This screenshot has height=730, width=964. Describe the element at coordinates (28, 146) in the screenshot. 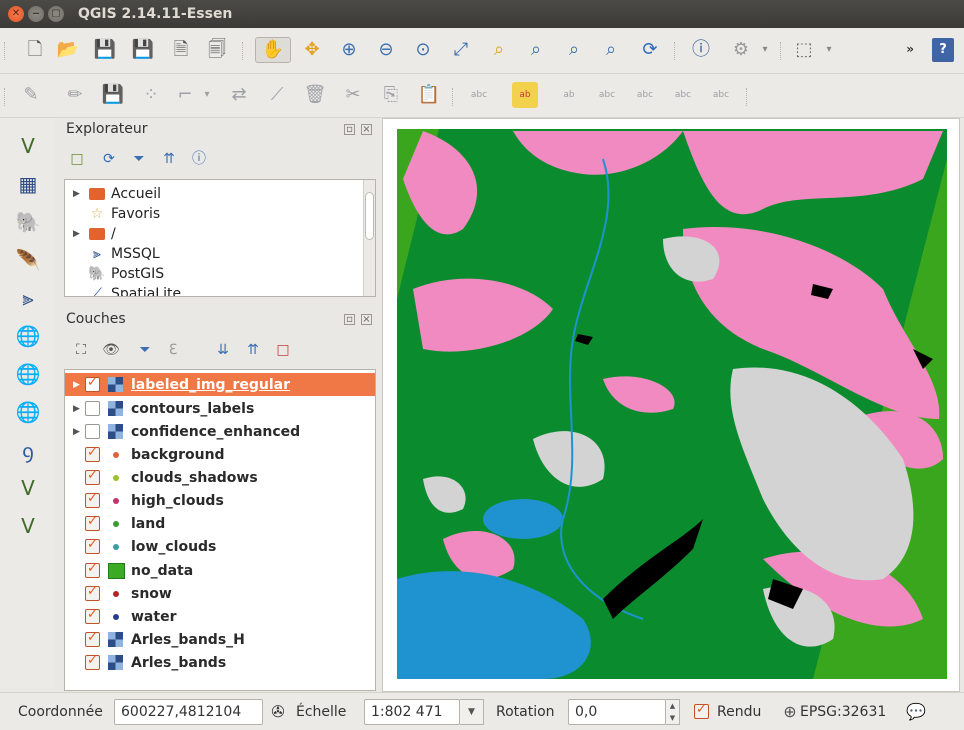

I see `add-vector-layer-icon: V` at that location.